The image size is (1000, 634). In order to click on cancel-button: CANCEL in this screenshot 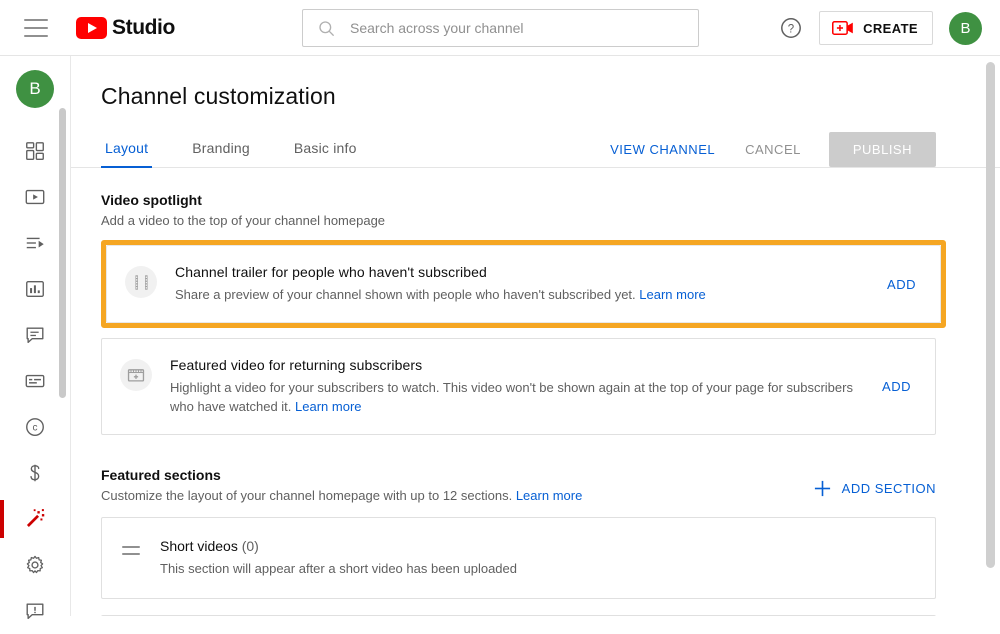, I will do `click(773, 149)`.